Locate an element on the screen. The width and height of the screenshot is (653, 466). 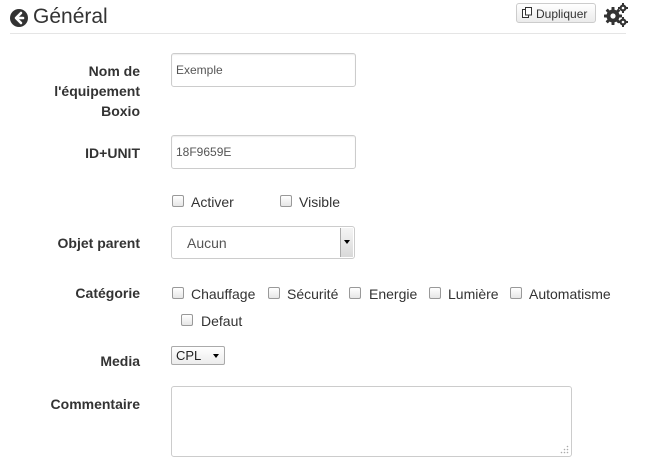
equipment-name-value: Exemple is located at coordinates (199, 70).